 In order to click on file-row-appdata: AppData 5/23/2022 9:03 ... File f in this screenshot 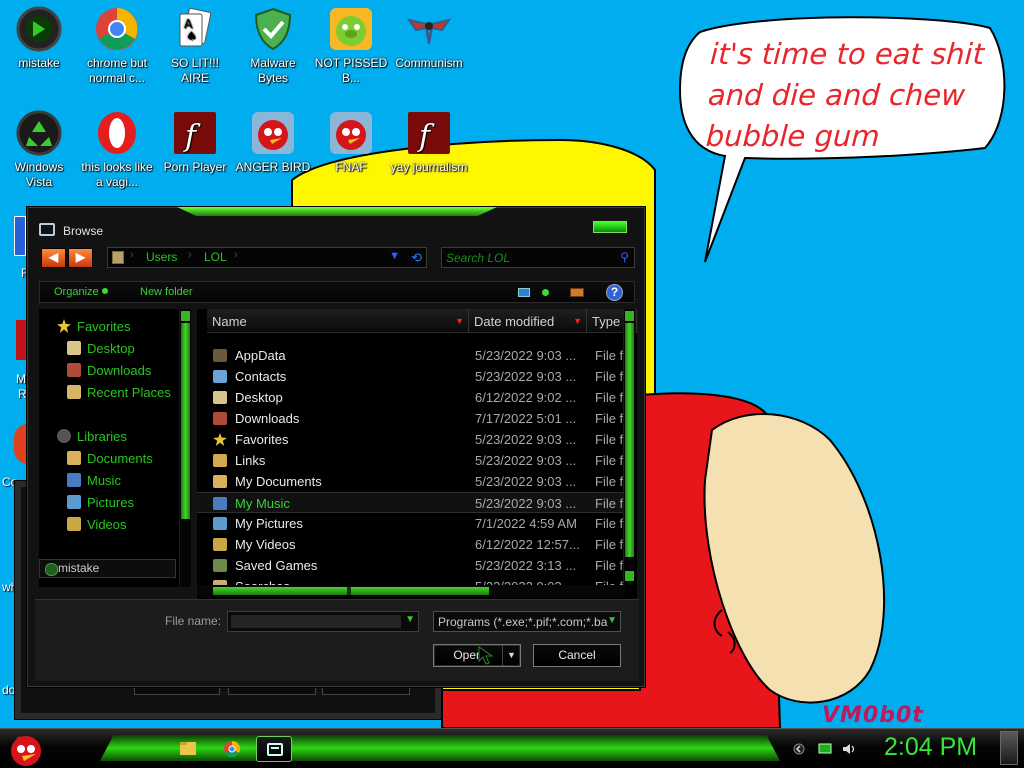, I will do `click(411, 355)`.